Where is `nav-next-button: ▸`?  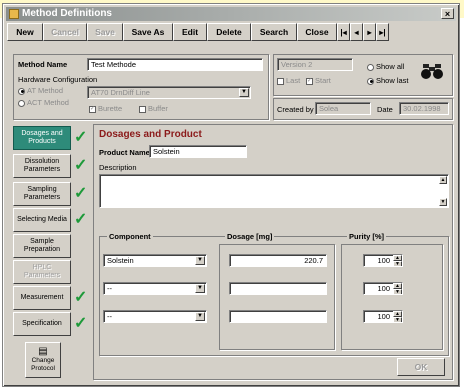
nav-next-button: ▸ is located at coordinates (369, 32).